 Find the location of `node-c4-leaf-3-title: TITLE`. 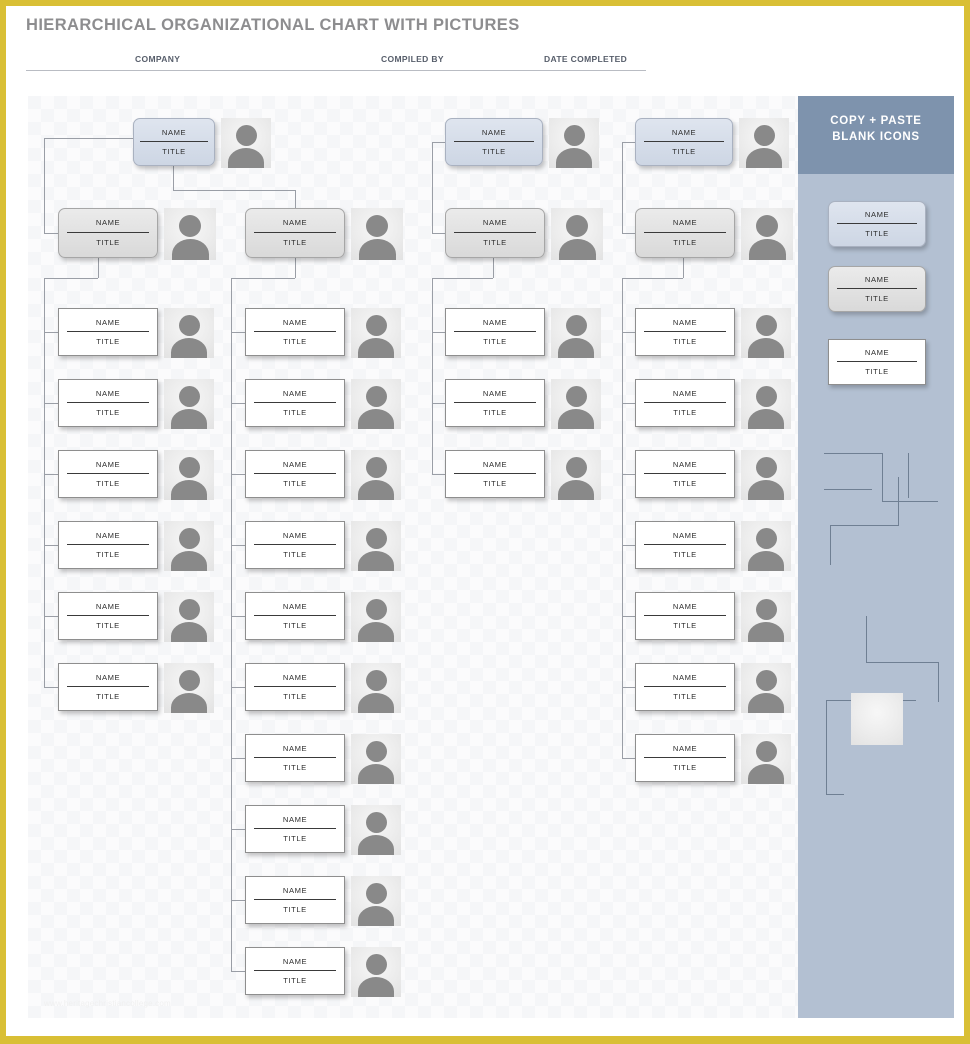

node-c4-leaf-3-title: TITLE is located at coordinates (685, 483).